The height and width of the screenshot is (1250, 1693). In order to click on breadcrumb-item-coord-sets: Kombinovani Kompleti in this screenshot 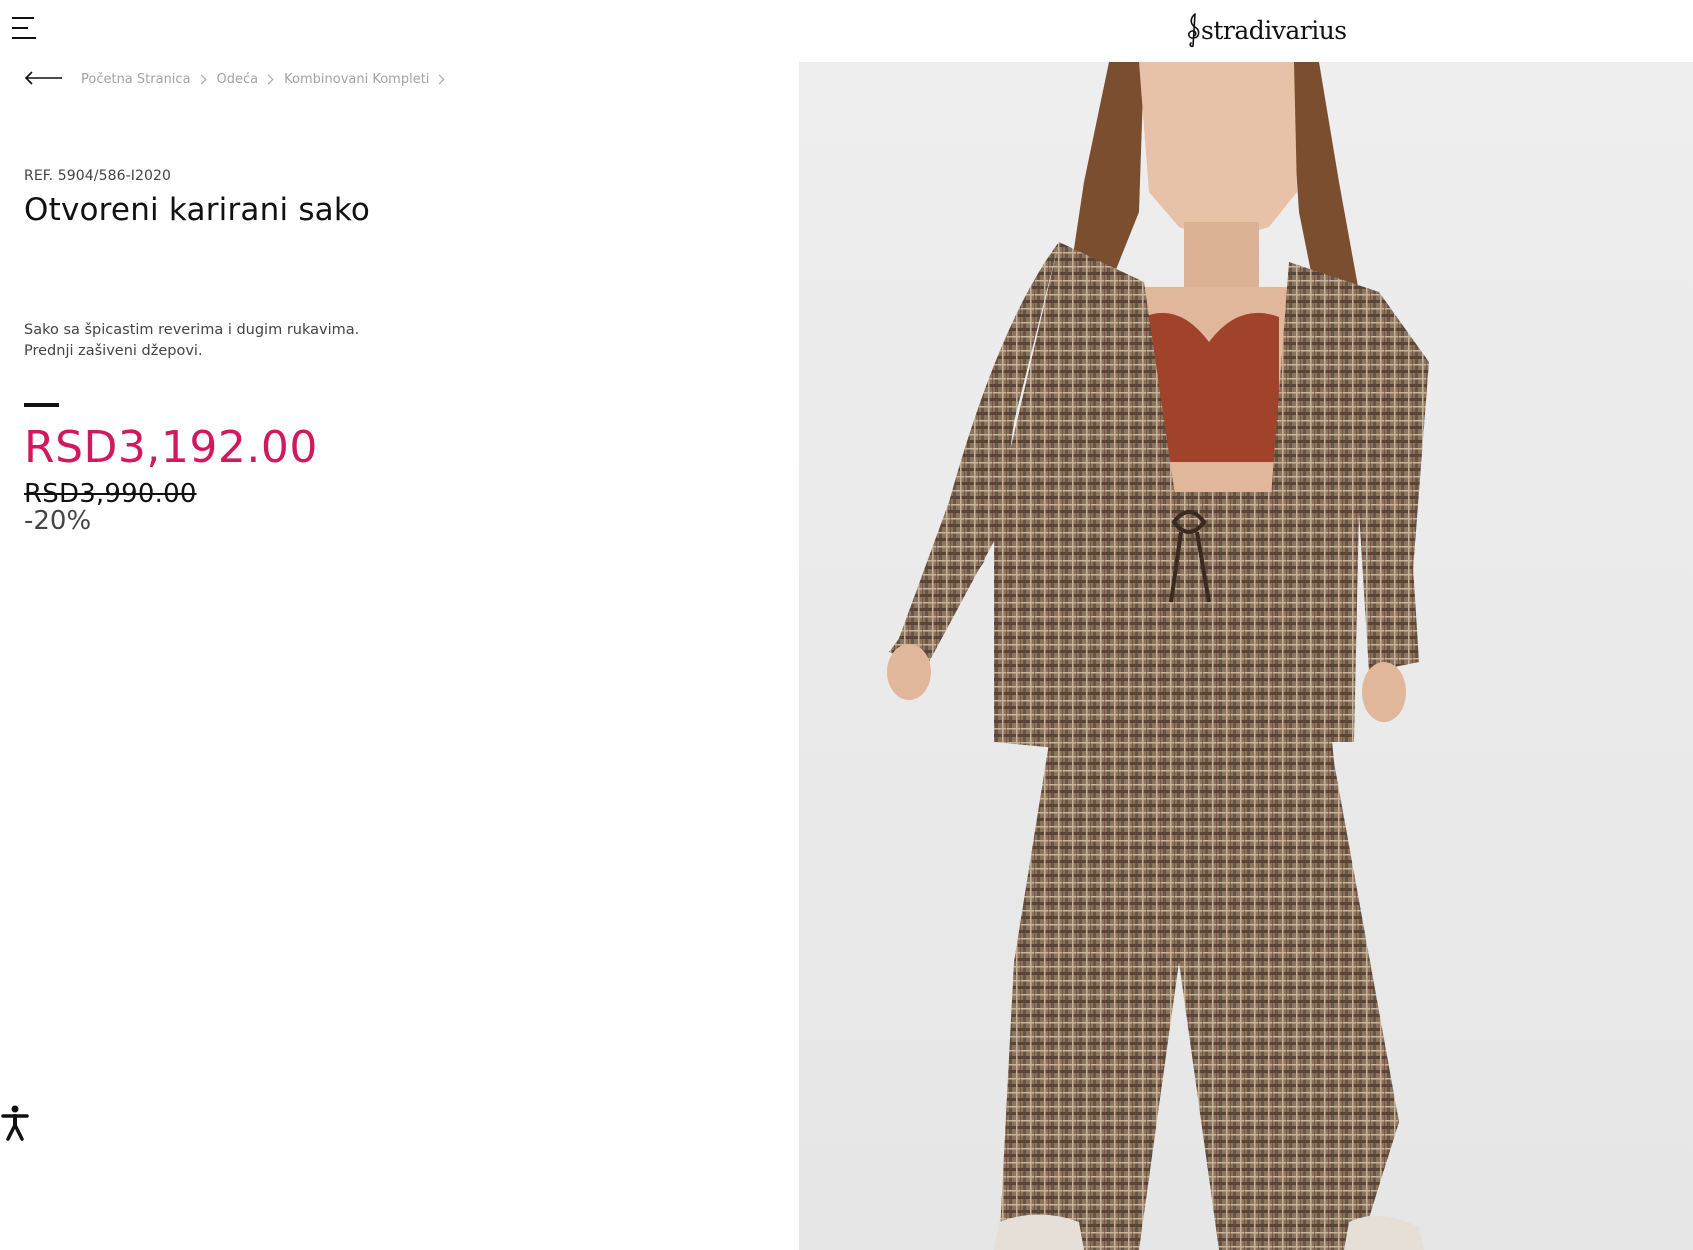, I will do `click(356, 79)`.